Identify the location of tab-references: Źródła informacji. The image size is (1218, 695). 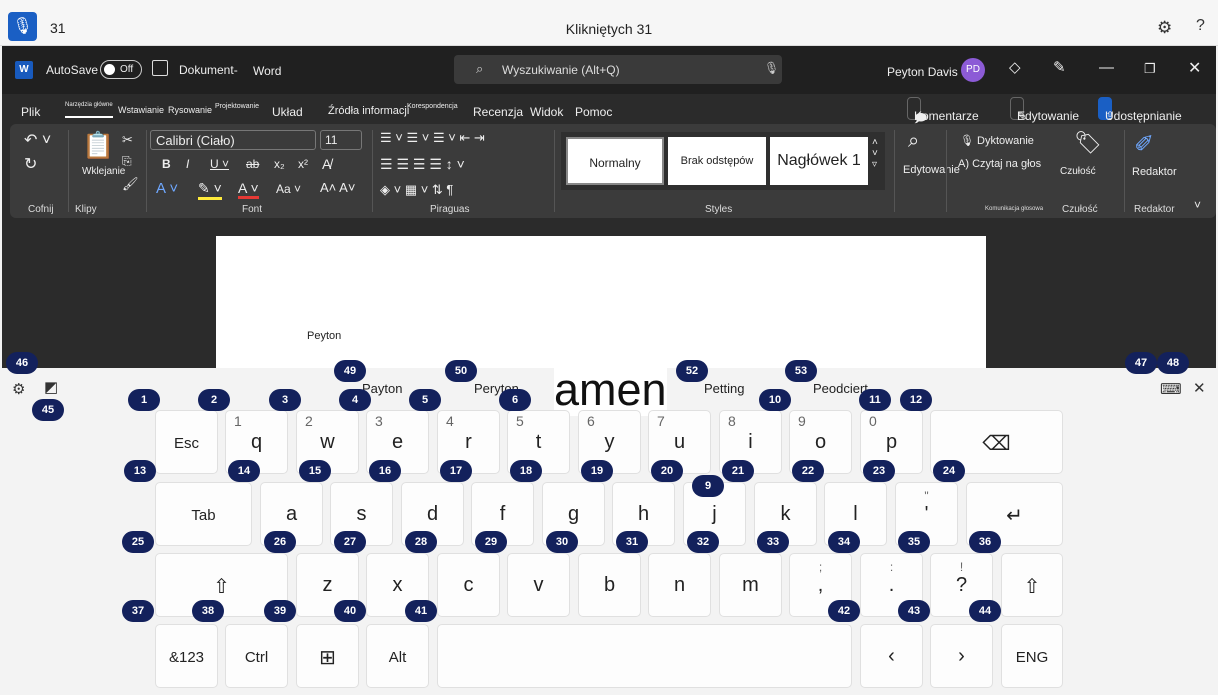
(368, 111).